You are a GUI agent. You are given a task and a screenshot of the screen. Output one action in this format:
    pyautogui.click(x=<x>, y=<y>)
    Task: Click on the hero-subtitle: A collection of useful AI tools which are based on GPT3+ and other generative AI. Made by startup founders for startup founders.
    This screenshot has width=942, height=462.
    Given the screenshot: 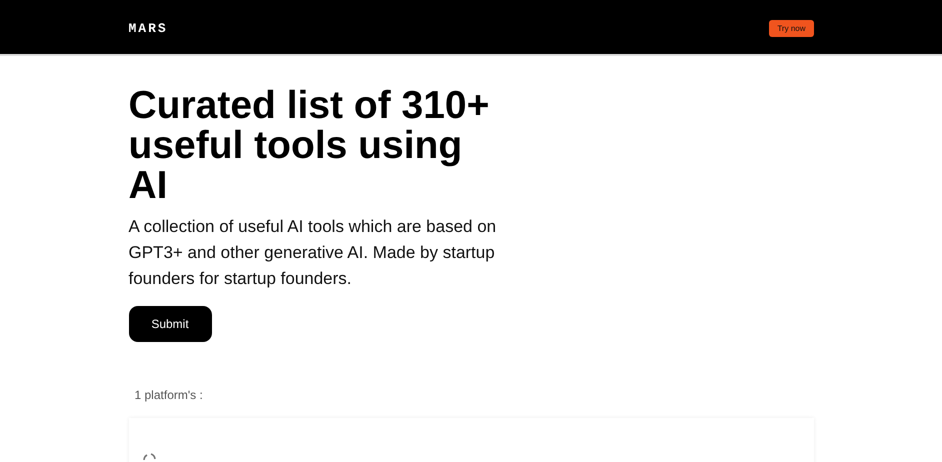 What is the action you would take?
    pyautogui.click(x=313, y=253)
    